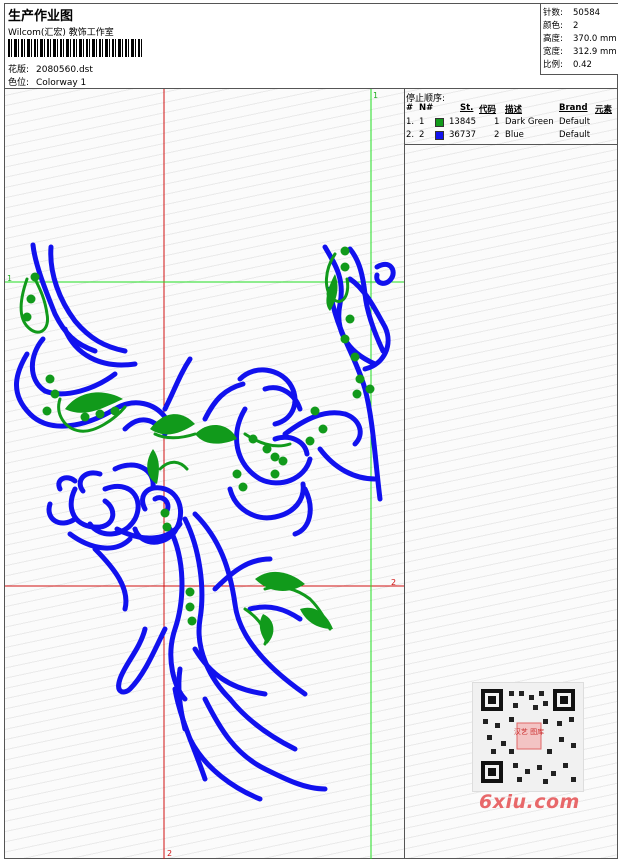 The height and width of the screenshot is (861, 620). I want to click on design-file-line: 花版: 2080560.dst, so click(50, 68).